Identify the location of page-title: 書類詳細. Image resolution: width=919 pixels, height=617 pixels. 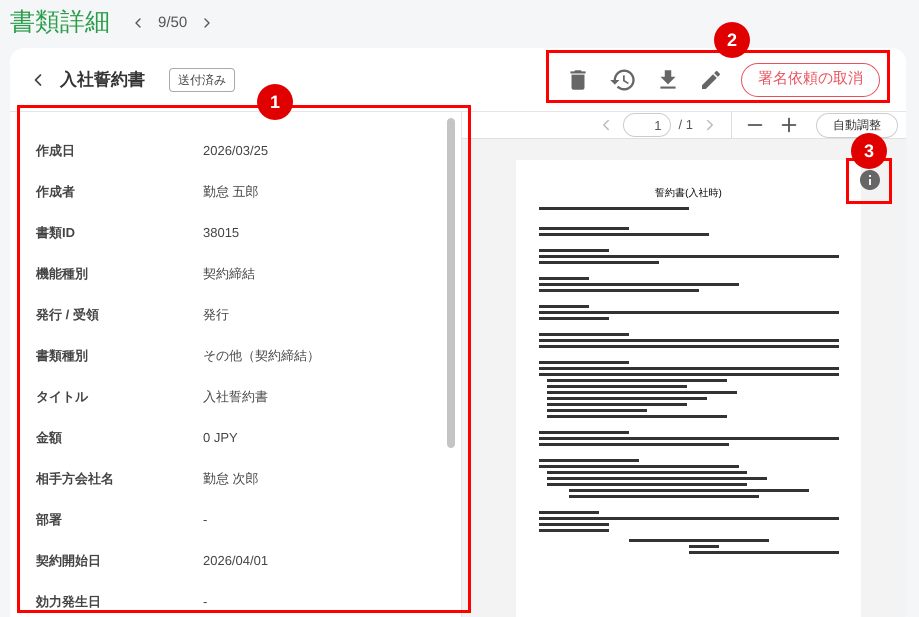
(60, 22).